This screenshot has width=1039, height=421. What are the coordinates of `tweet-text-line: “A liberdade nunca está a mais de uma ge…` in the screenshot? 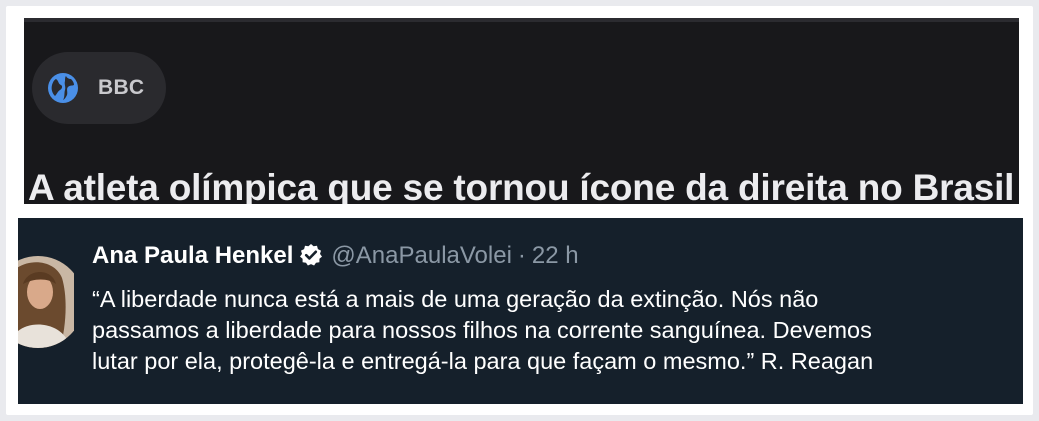 It's located at (455, 299).